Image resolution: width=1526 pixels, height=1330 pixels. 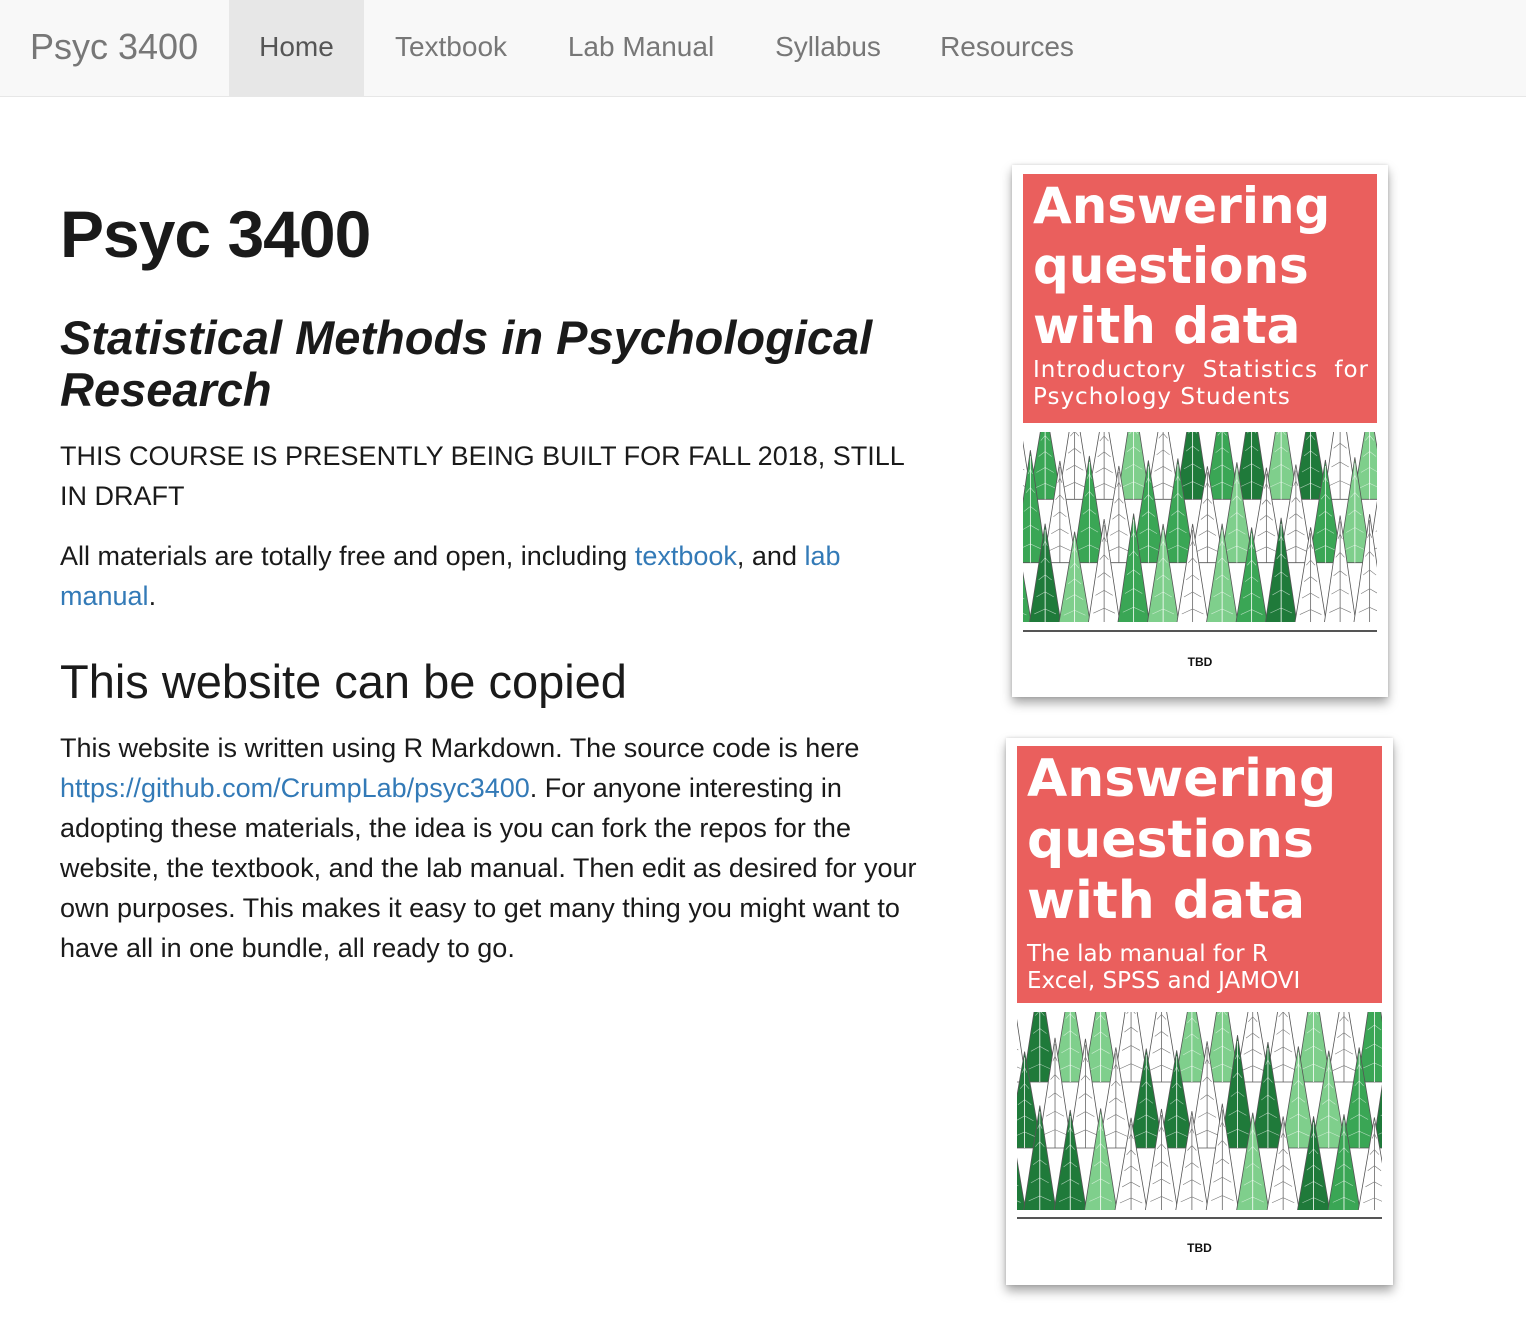 What do you see at coordinates (1147, 954) in the screenshot?
I see `lab-manual-subtitle-line-1: The lab manual for R` at bounding box center [1147, 954].